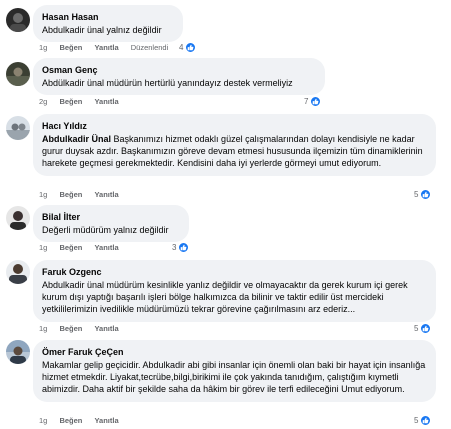 The image size is (451, 429). What do you see at coordinates (76, 139) in the screenshot?
I see `mention-link: Abdulkadir Ünal` at bounding box center [76, 139].